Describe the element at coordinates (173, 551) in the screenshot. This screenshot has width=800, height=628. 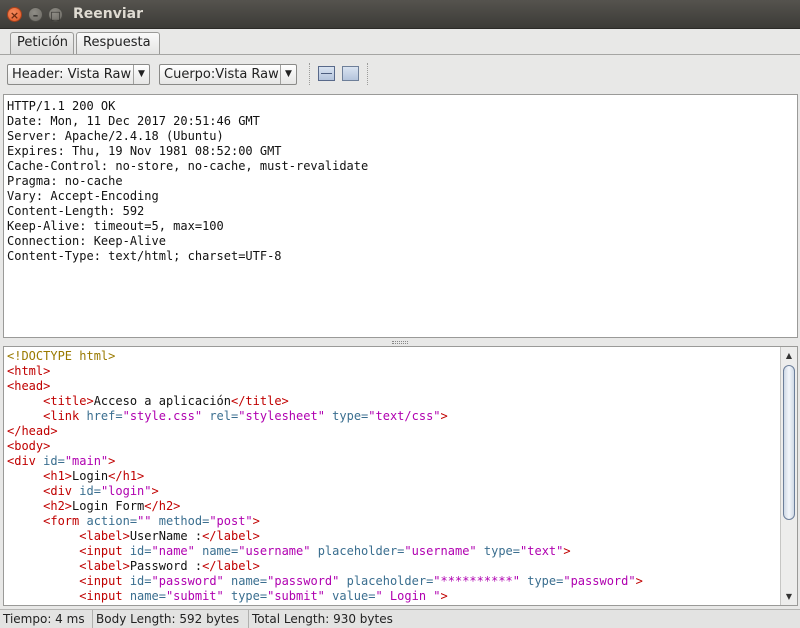
I see `code-token: "name"` at that location.